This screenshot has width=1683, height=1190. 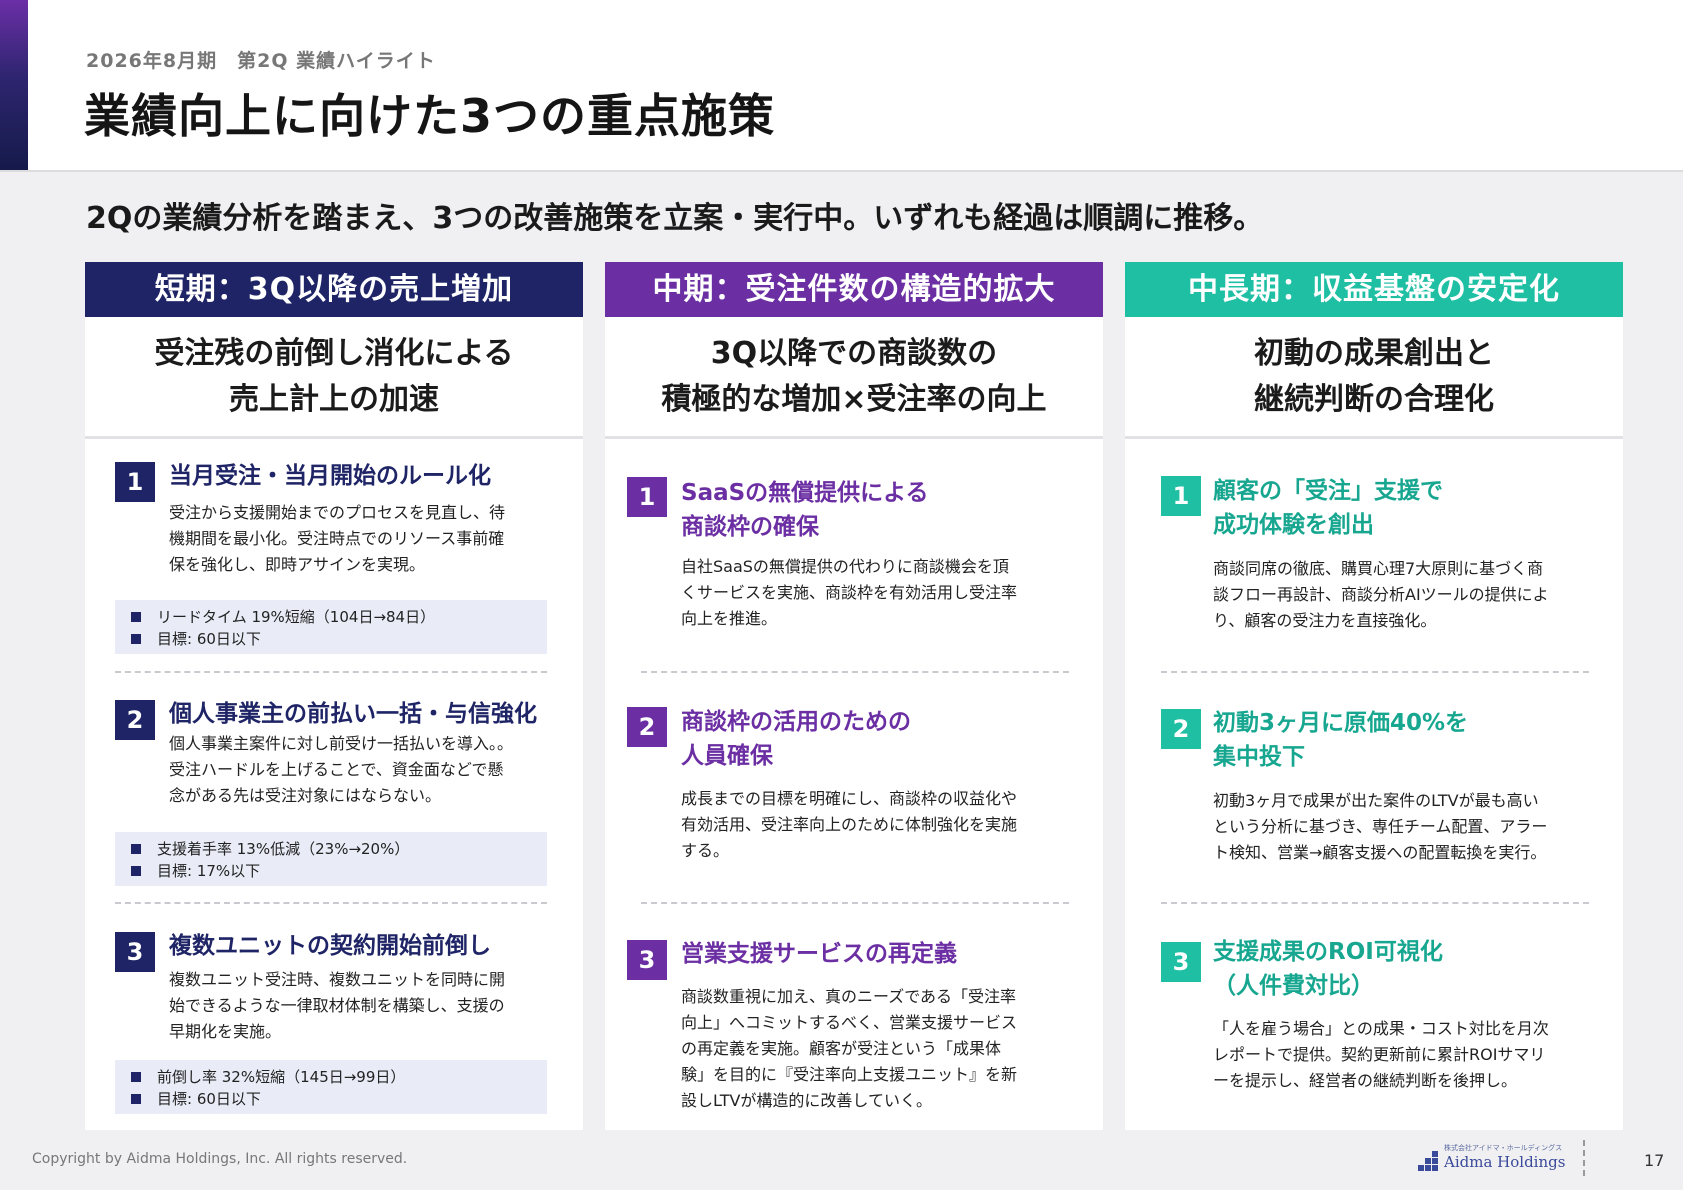 What do you see at coordinates (1328, 969) in the screenshot?
I see `item-title: 支援成果のROI可視化 （人件費対比）` at bounding box center [1328, 969].